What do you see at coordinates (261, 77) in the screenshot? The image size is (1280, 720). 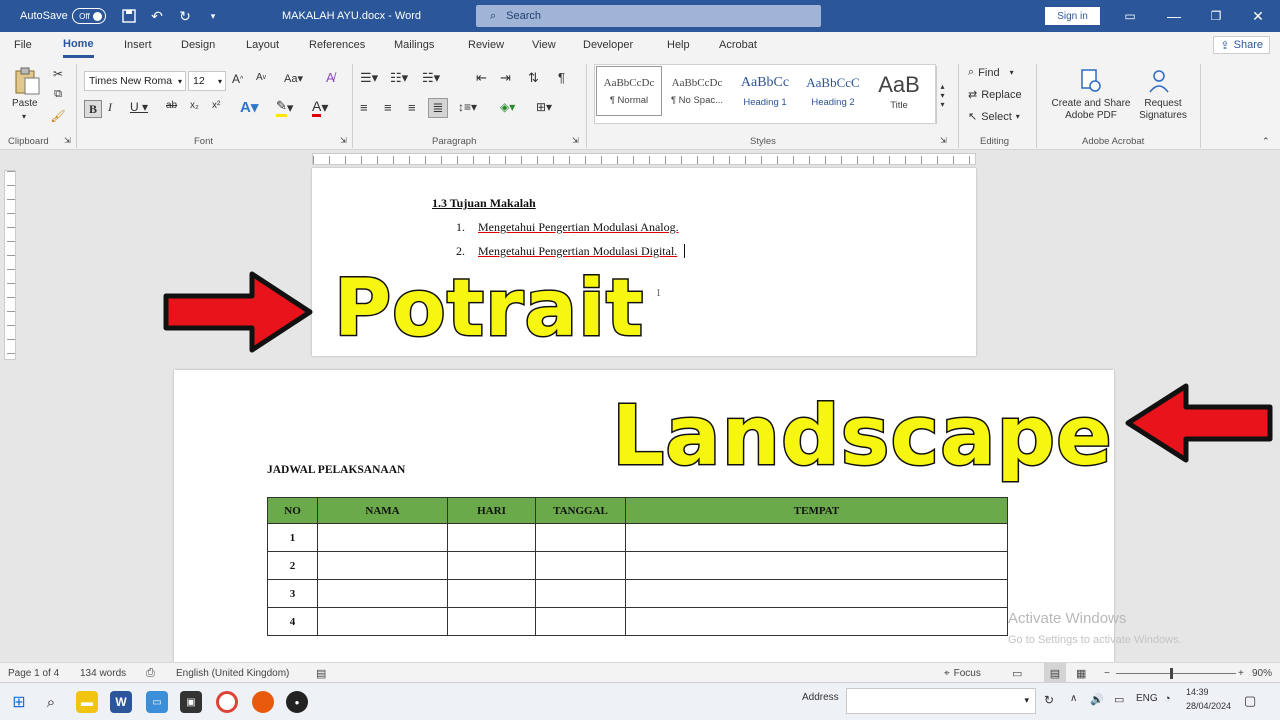 I see `shrink-font-icon: Av` at bounding box center [261, 77].